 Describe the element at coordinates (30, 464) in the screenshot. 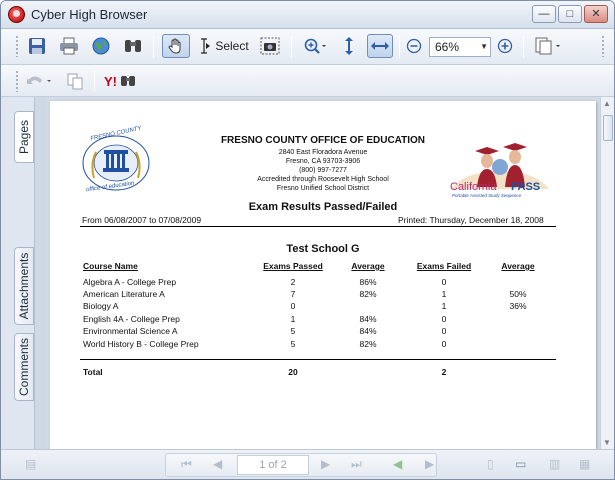

I see `panel-toggle-icon: ▤` at that location.